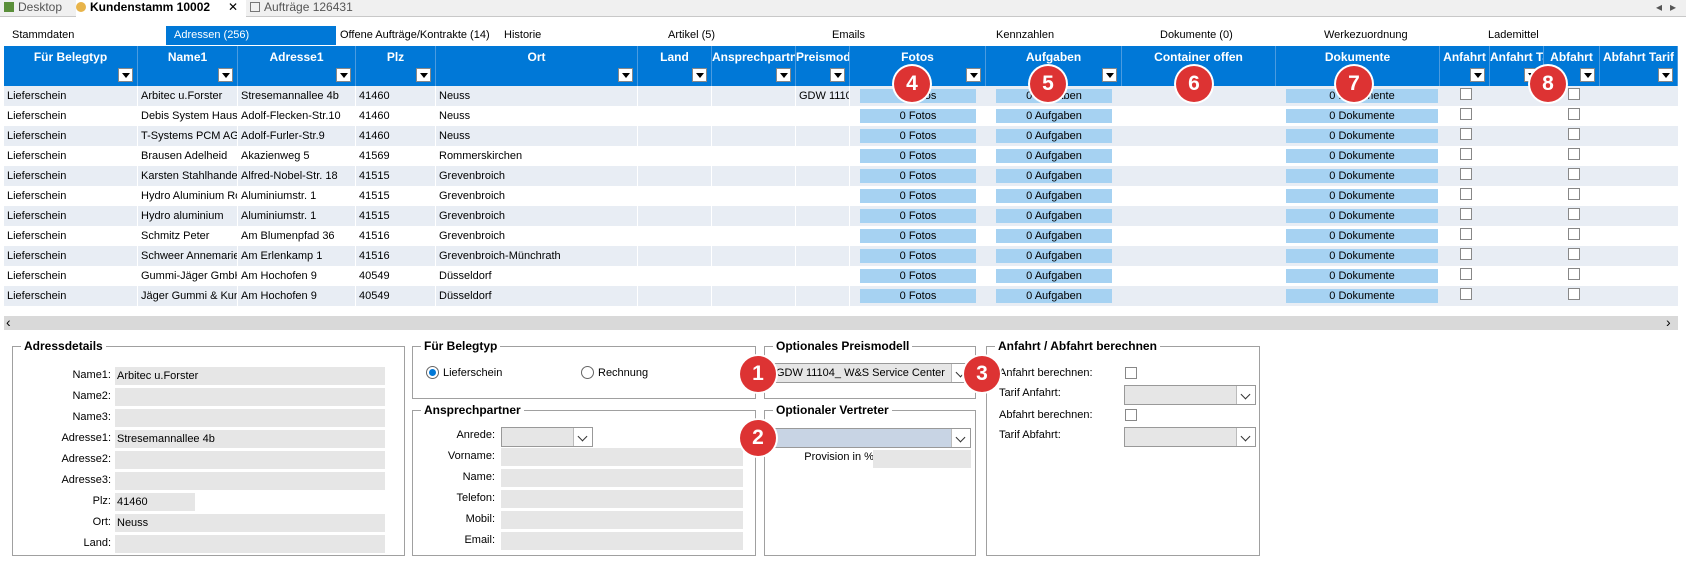  What do you see at coordinates (250, 523) in the screenshot?
I see `adr-field: Neuss` at bounding box center [250, 523].